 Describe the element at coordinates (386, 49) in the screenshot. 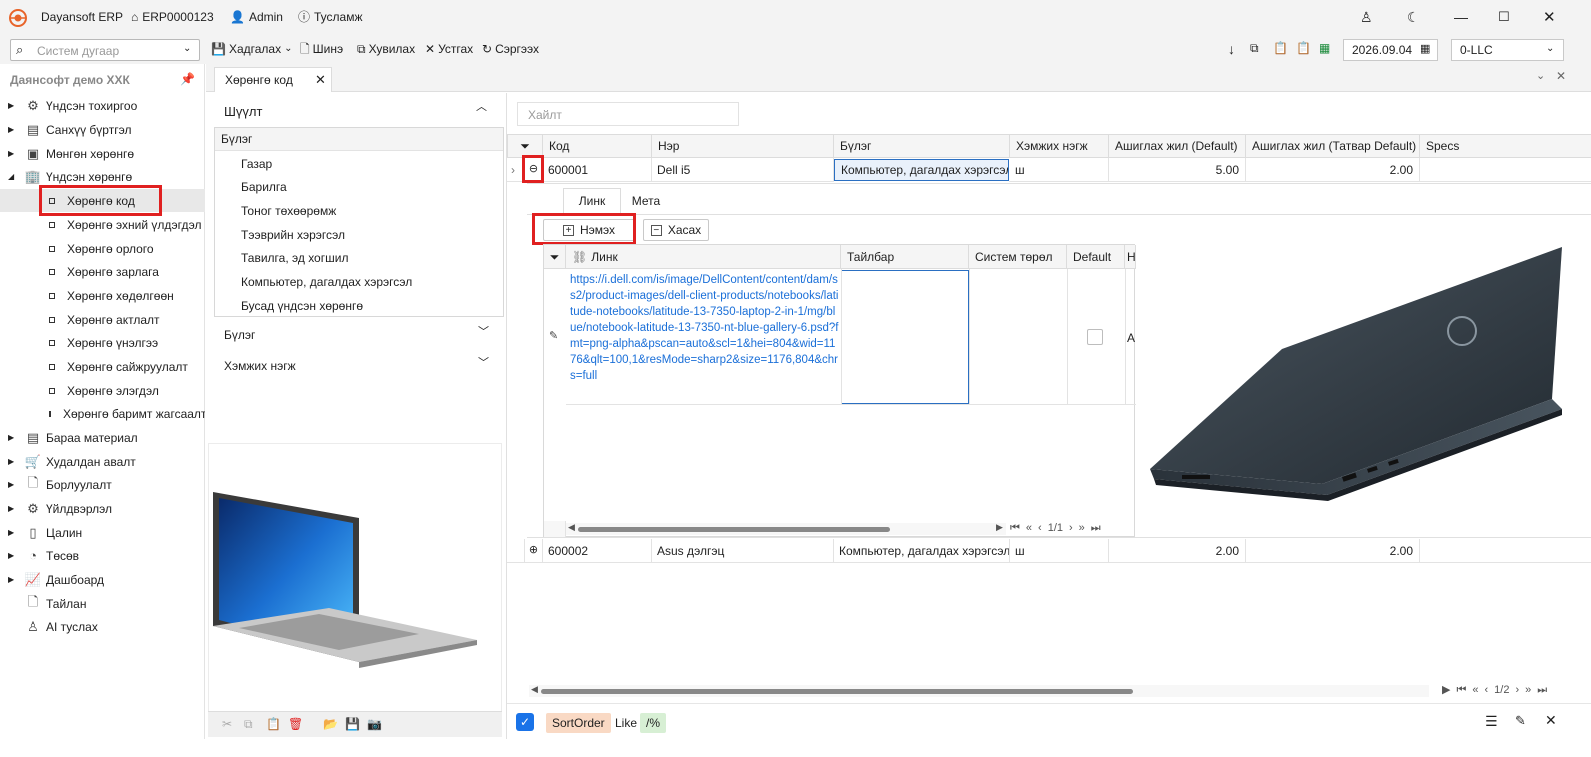

I see `copy-button: ⧉ Хувилах` at that location.